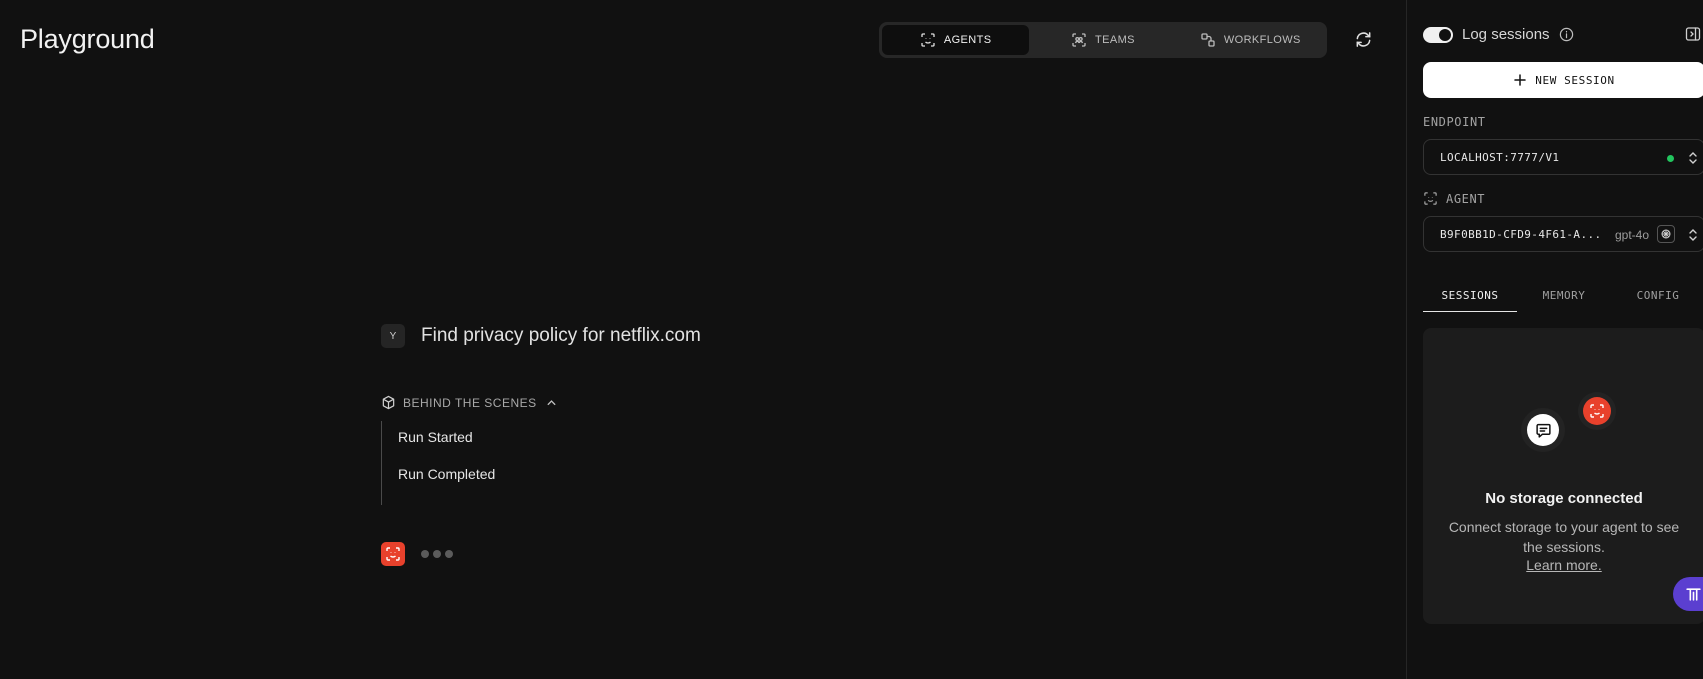 The height and width of the screenshot is (679, 1703). What do you see at coordinates (1506, 34) in the screenshot?
I see `log-sessions-label: Log sessions` at bounding box center [1506, 34].